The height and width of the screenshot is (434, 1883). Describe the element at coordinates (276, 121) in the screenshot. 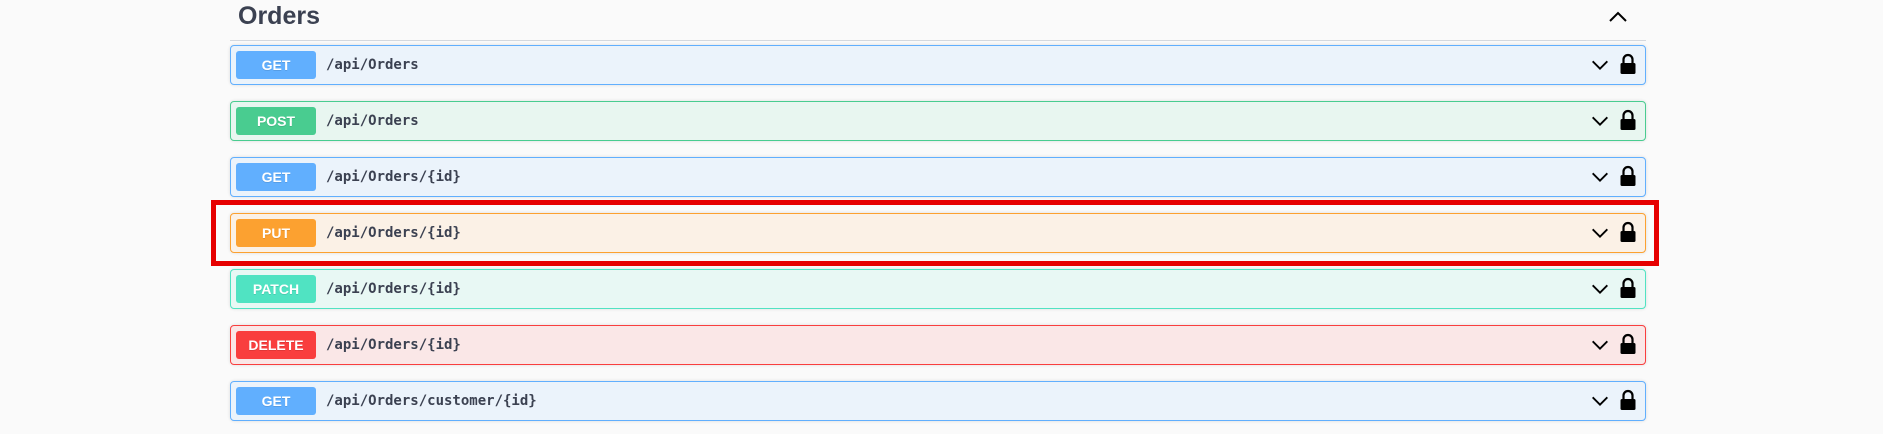

I see `method-badge: POST` at that location.